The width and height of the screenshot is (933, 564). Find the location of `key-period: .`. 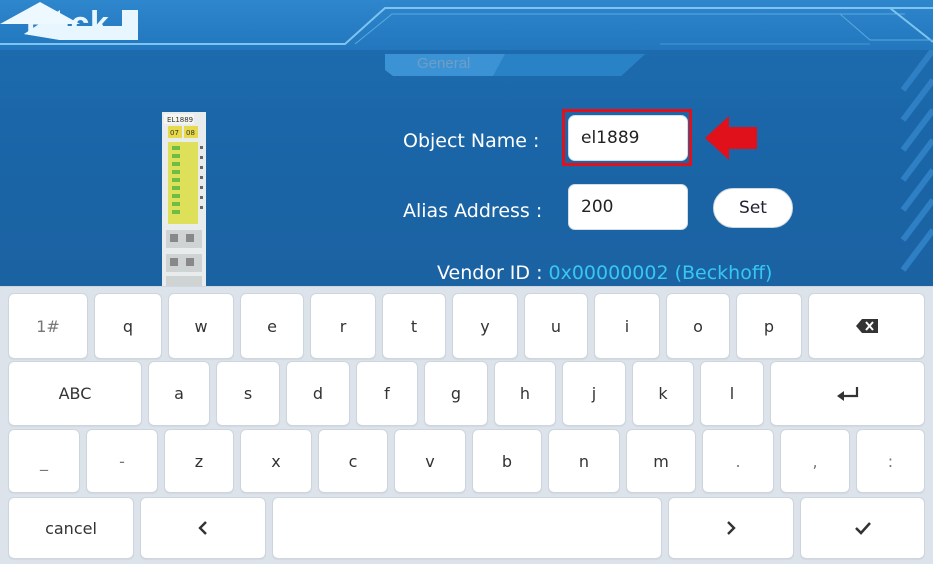

key-period: . is located at coordinates (738, 461).